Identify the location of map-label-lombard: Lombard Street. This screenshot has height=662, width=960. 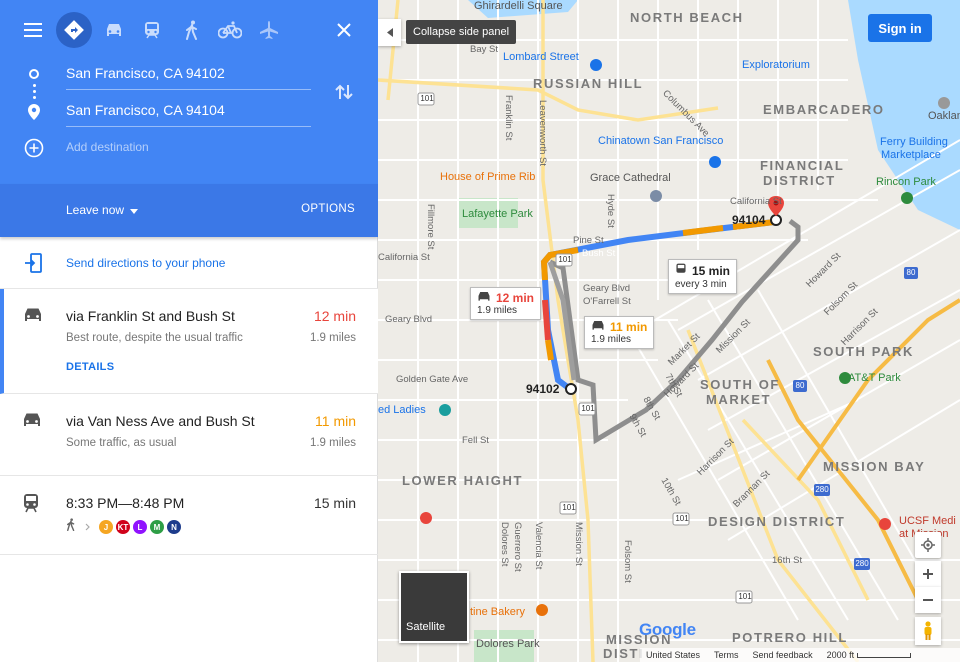
(541, 57).